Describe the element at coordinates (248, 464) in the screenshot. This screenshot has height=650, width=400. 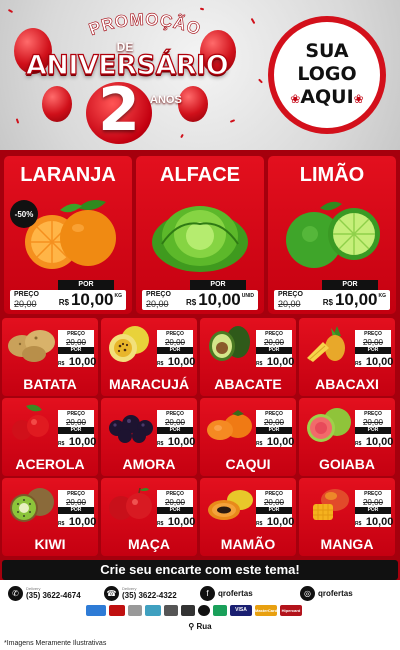
I see `product-name: CAQUI` at that location.